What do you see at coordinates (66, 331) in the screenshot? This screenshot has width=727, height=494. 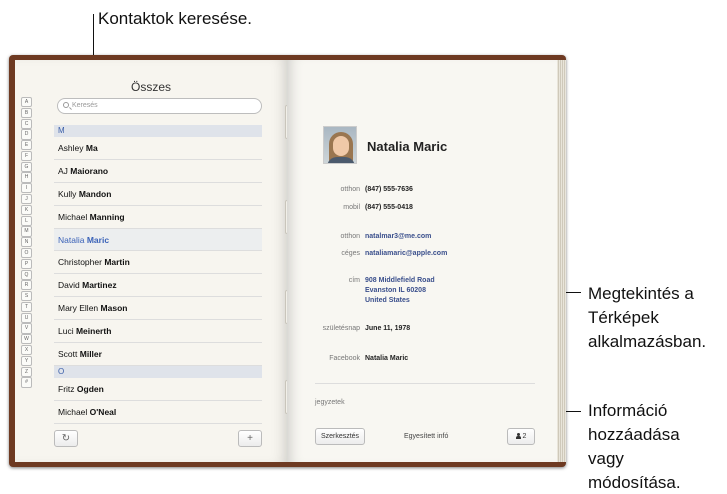 I see `contact-first-name: Luci` at bounding box center [66, 331].